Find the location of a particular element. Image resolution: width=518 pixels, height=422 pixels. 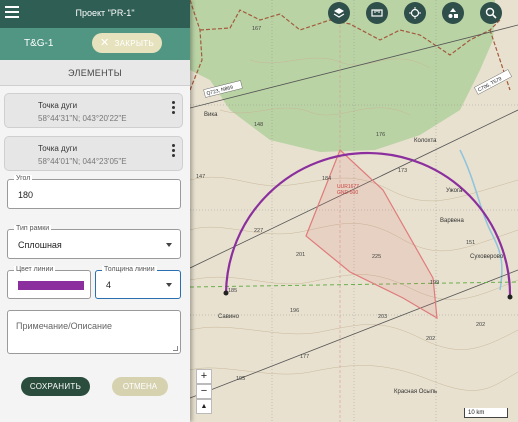

cancel-button: ОТМЕНА is located at coordinates (140, 386).